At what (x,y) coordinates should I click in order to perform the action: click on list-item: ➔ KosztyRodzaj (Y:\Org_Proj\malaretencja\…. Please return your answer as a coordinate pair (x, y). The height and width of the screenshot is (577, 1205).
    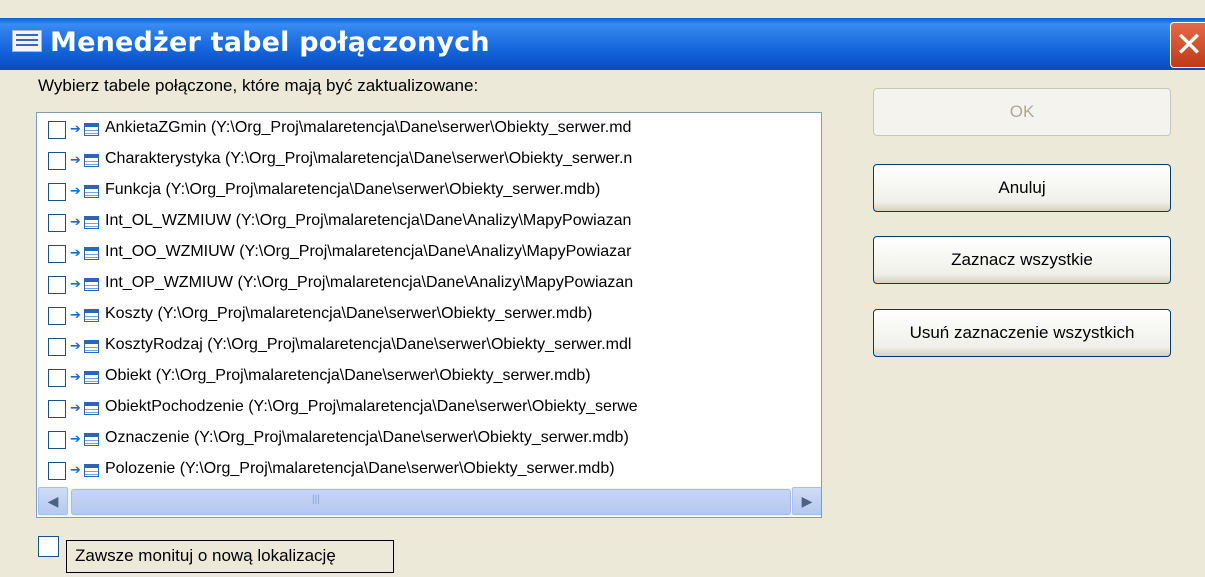
    Looking at the image, I should click on (415, 347).